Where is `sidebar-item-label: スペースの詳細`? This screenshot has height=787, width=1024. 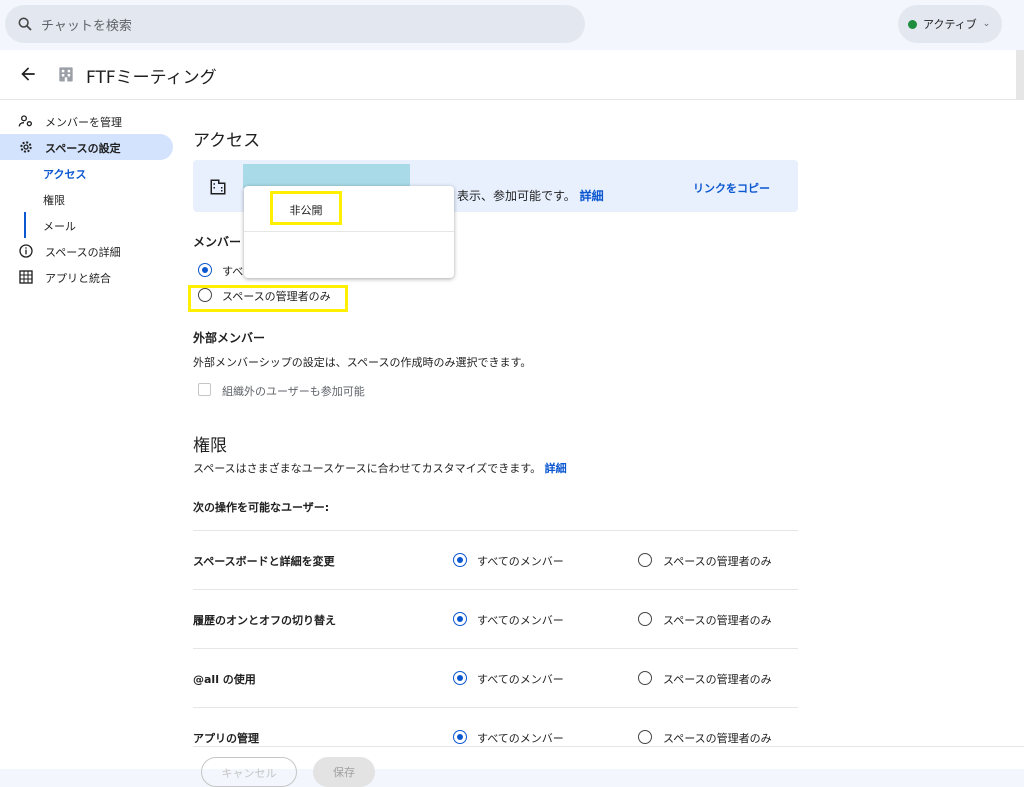
sidebar-item-label: スペースの詳細 is located at coordinates (83, 252).